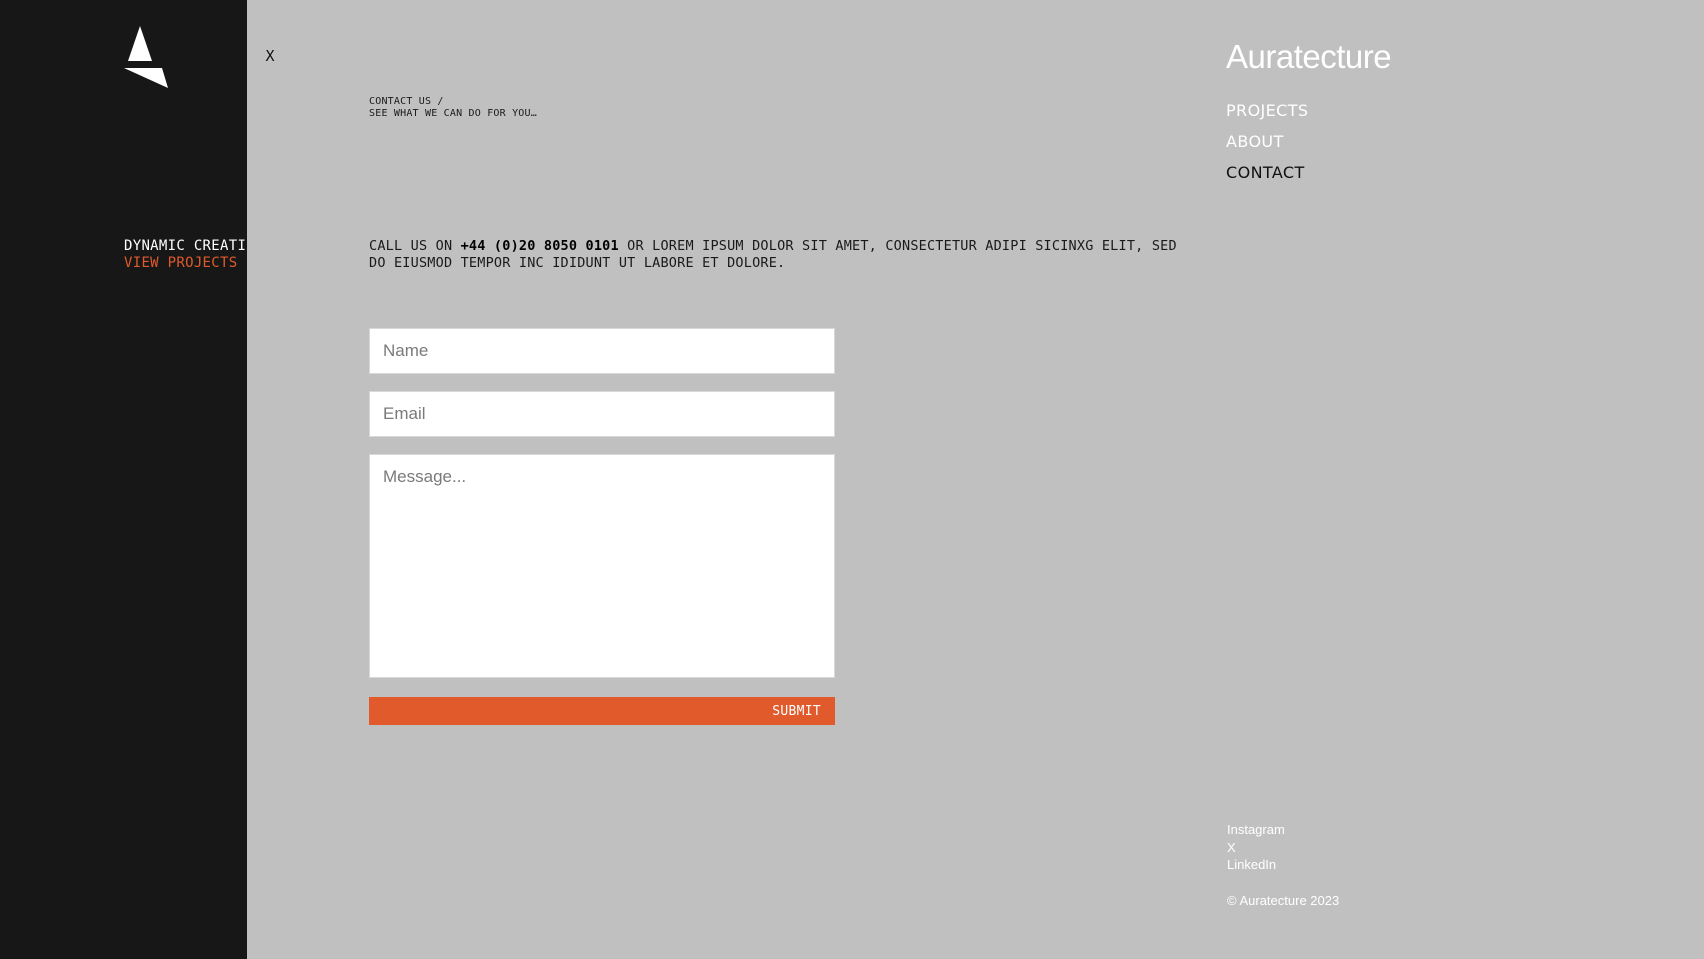  Describe the element at coordinates (1256, 830) in the screenshot. I see `instagram-link: Instagram` at that location.